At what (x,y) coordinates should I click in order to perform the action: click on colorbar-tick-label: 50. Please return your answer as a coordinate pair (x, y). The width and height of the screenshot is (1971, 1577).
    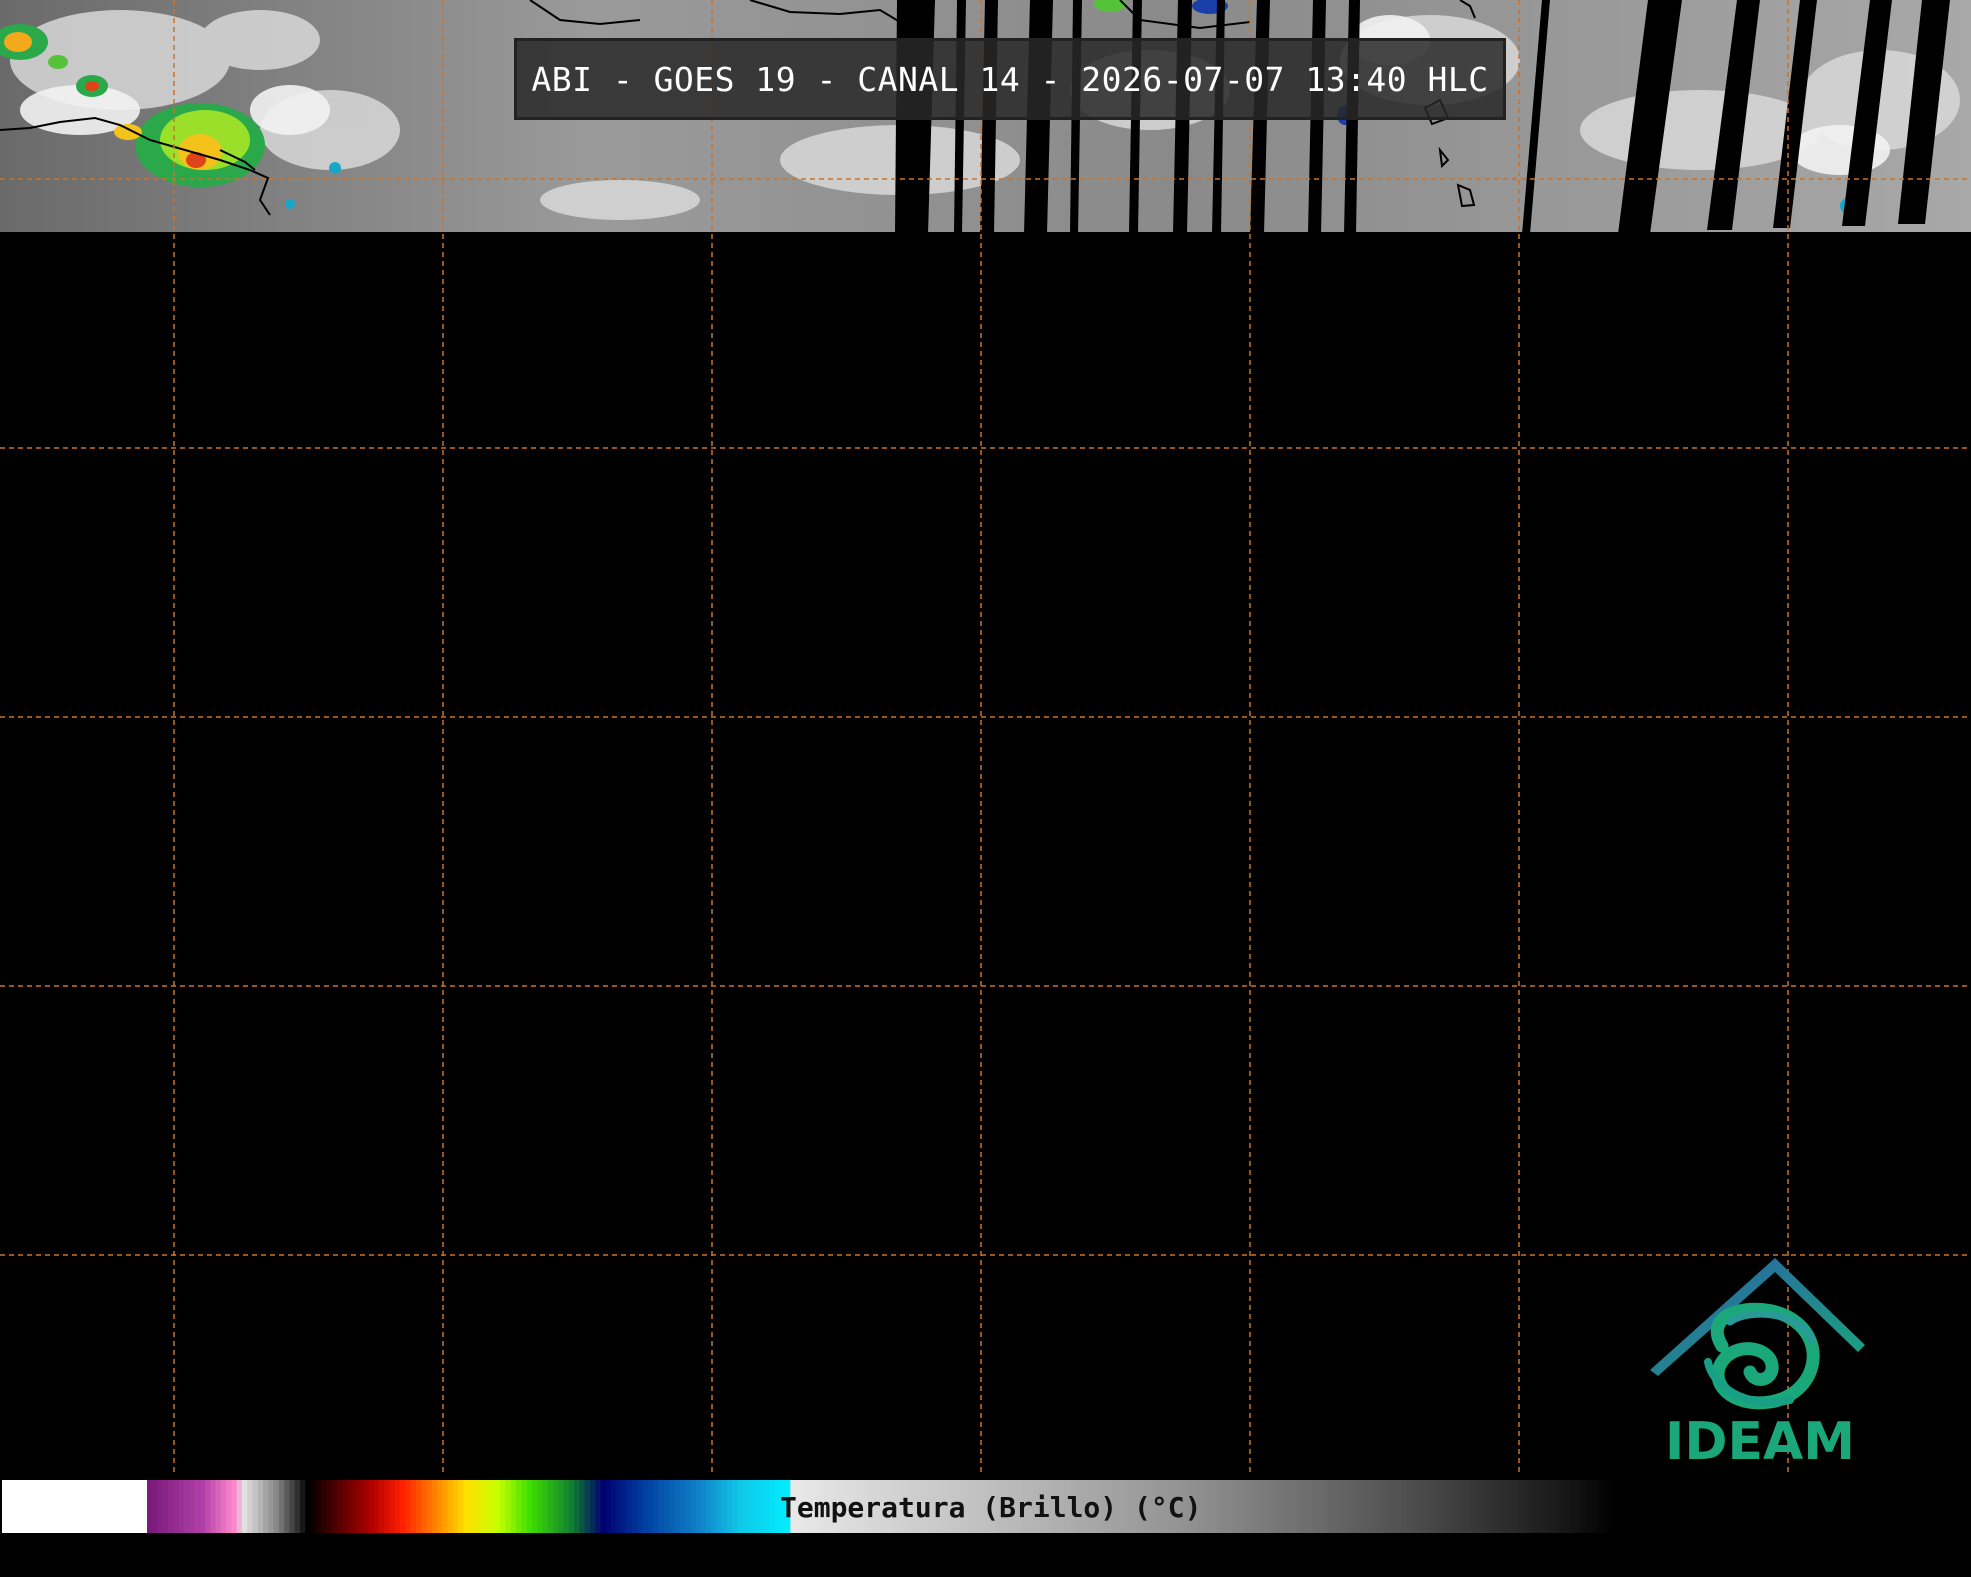
    Looking at the image, I should click on (1613, 1564).